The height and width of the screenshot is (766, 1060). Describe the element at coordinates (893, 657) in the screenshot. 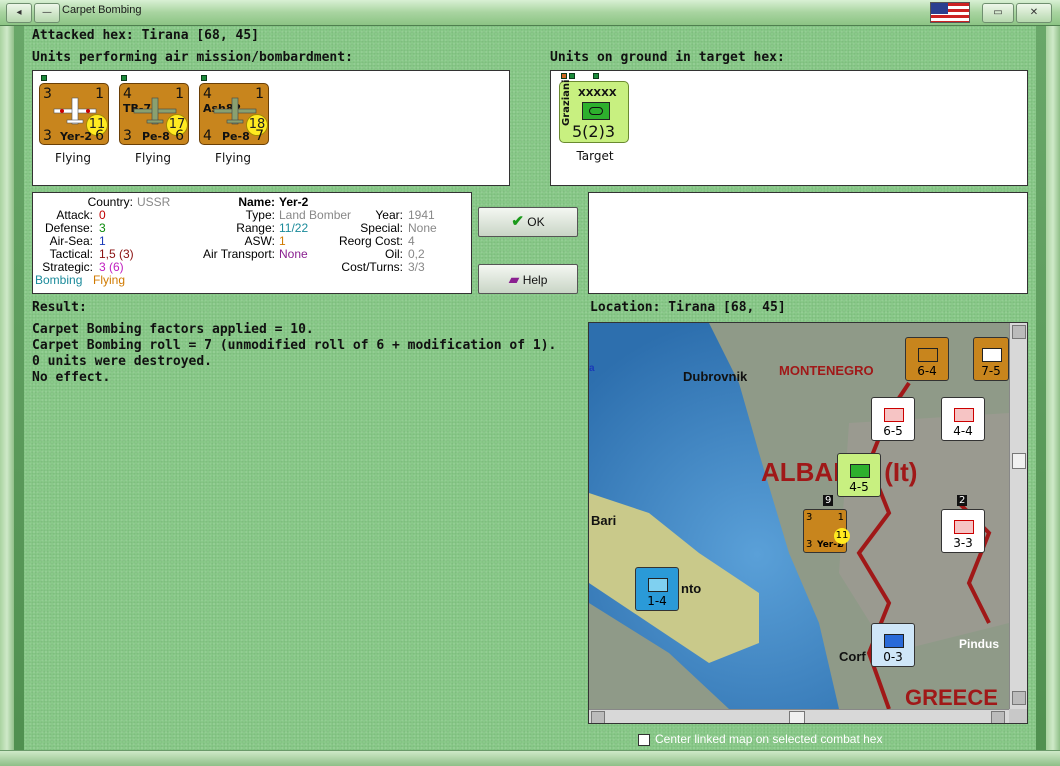

I see `map-counter-value: 0-3` at that location.